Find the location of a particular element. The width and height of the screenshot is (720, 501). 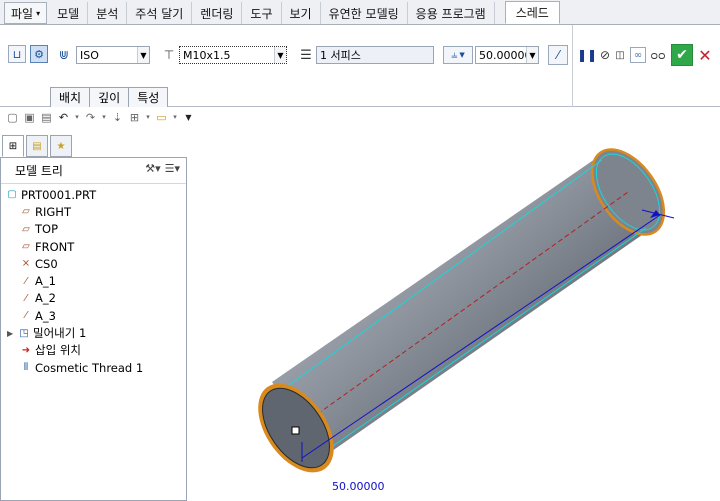

tree-item-extrude: ▶ ◳ 밀어내기 1 is located at coordinates (93, 332).